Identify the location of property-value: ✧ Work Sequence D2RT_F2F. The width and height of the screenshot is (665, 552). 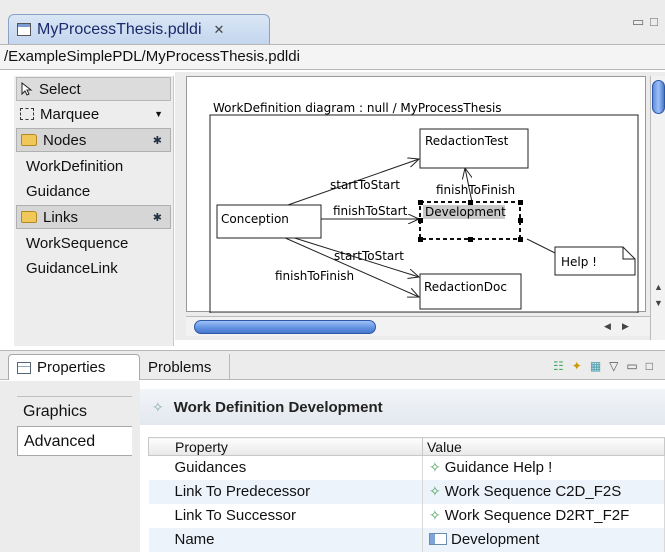
(543, 515).